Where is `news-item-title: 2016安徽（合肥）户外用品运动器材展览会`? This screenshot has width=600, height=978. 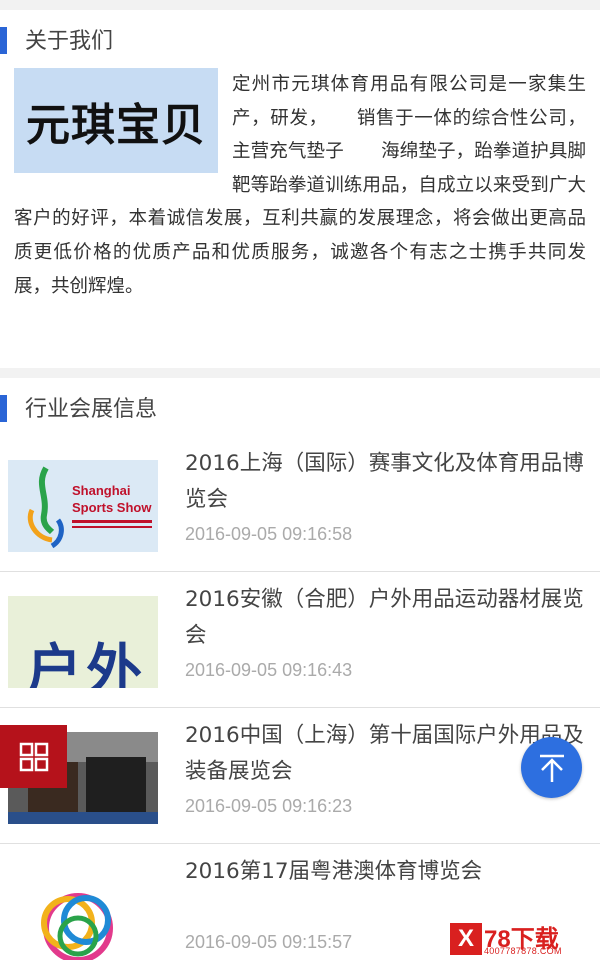 news-item-title: 2016安徽（合肥）户外用品运动器材展览会 is located at coordinates (387, 618).